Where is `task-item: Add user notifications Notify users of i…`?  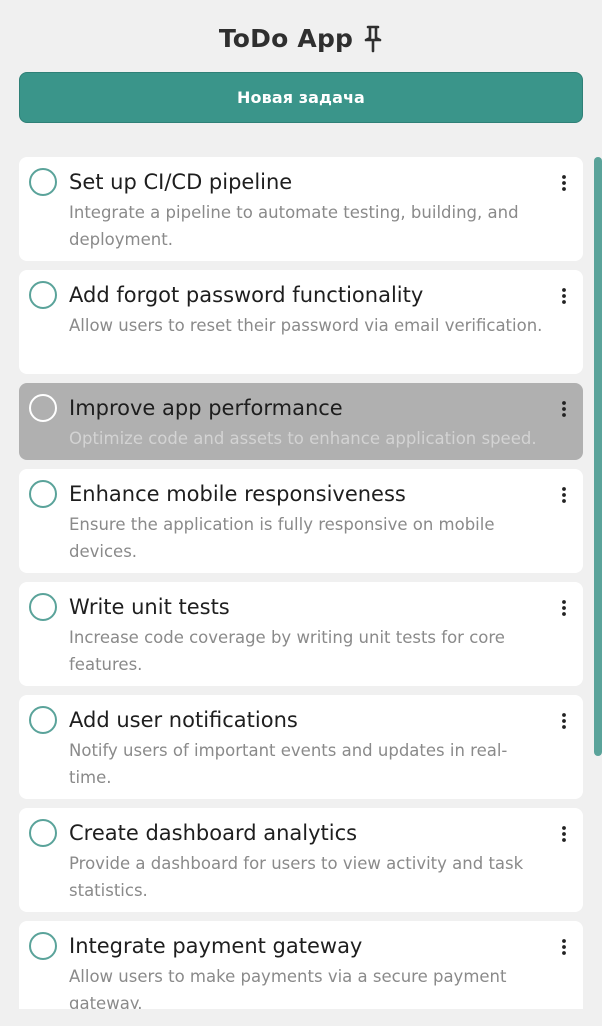 task-item: Add user notifications Notify users of i… is located at coordinates (301, 747).